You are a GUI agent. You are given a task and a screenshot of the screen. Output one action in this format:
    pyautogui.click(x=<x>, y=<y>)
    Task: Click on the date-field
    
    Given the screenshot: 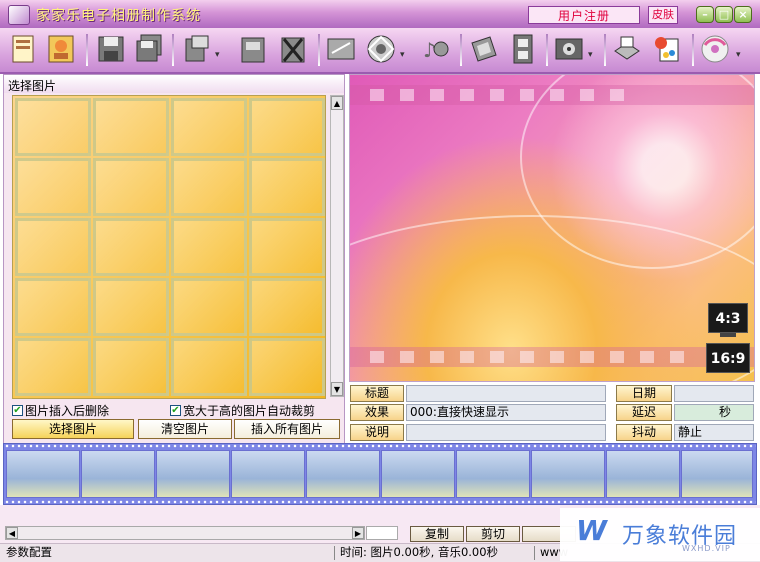 What is the action you would take?
    pyautogui.click(x=714, y=393)
    